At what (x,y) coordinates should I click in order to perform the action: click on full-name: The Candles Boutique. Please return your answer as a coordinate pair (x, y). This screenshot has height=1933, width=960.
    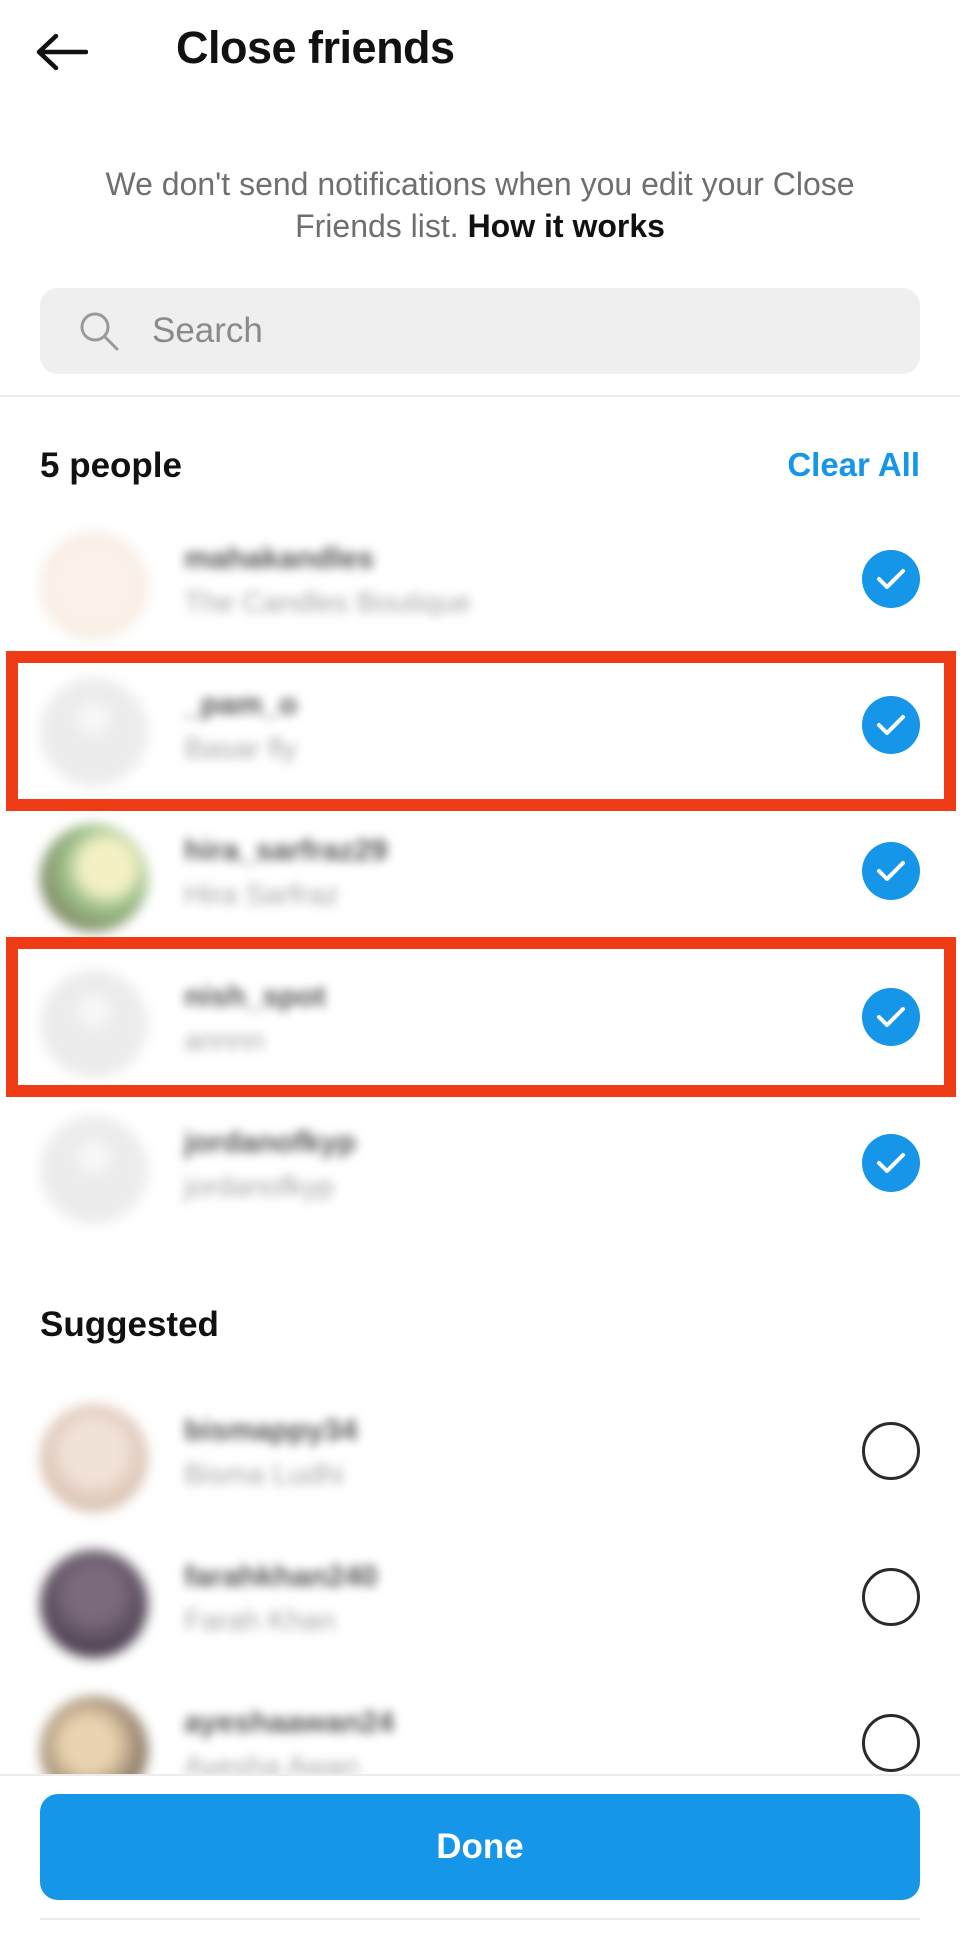
    Looking at the image, I should click on (327, 603).